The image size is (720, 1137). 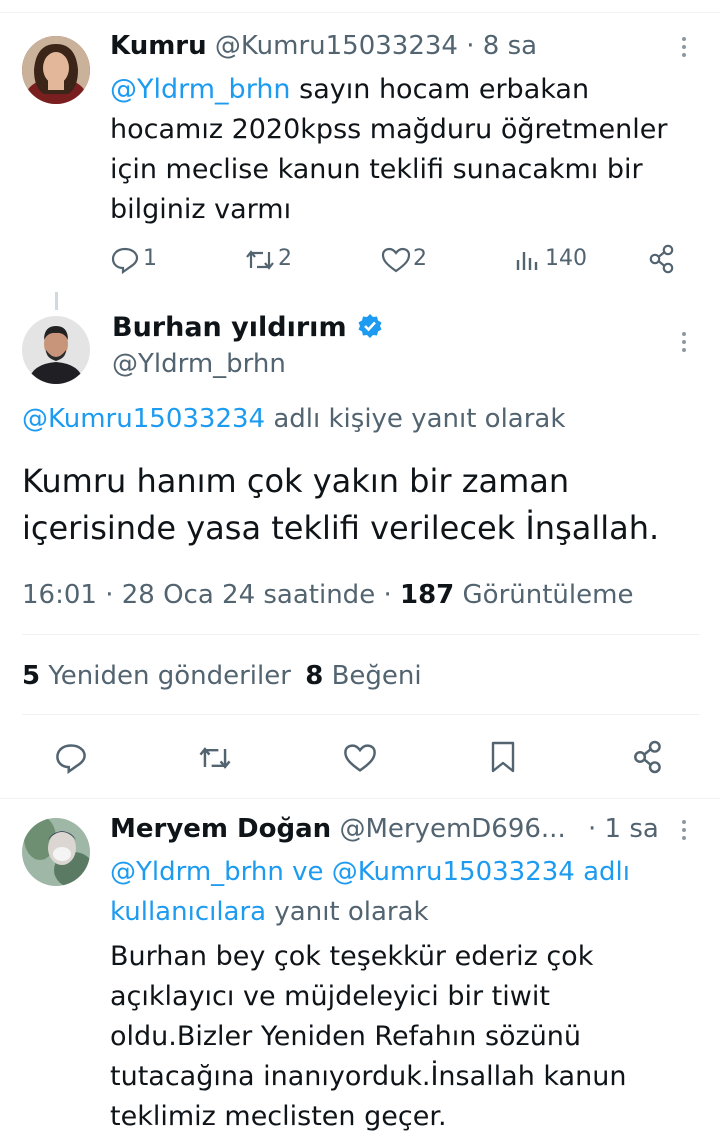 What do you see at coordinates (420, 258) in the screenshot?
I see `tweet1-like-count: 2` at bounding box center [420, 258].